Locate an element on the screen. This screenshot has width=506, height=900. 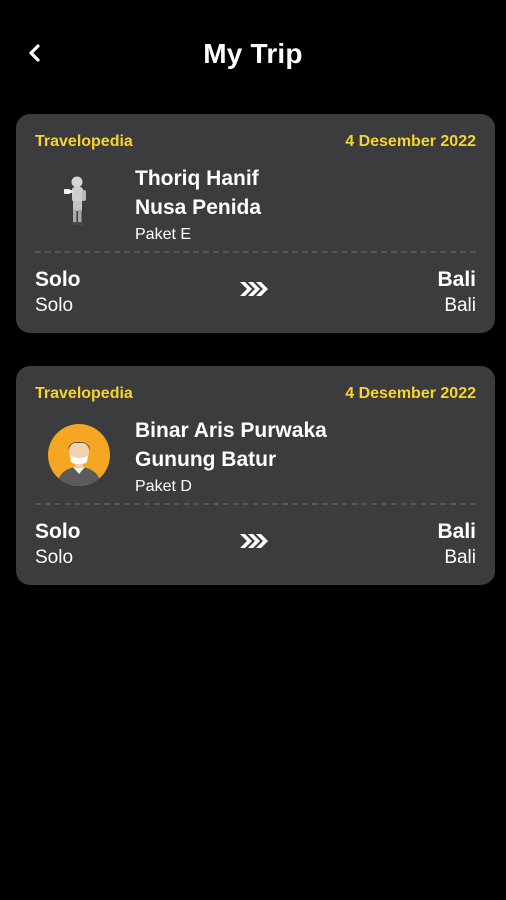
page-title: My Trip is located at coordinates (253, 53).